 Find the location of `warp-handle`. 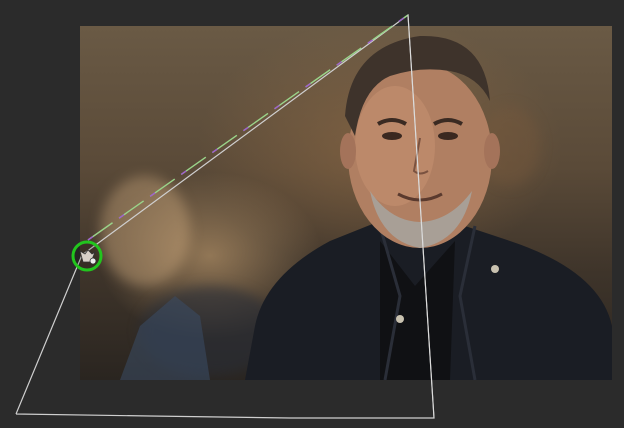

warp-handle is located at coordinates (87, 256).